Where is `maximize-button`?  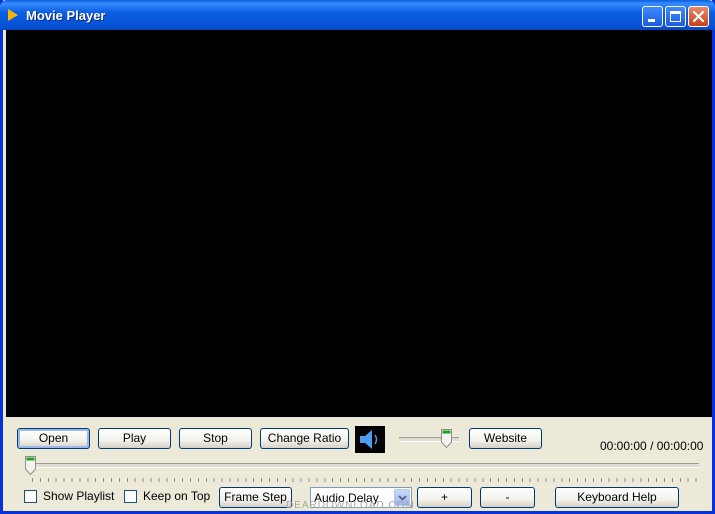 maximize-button is located at coordinates (675, 16).